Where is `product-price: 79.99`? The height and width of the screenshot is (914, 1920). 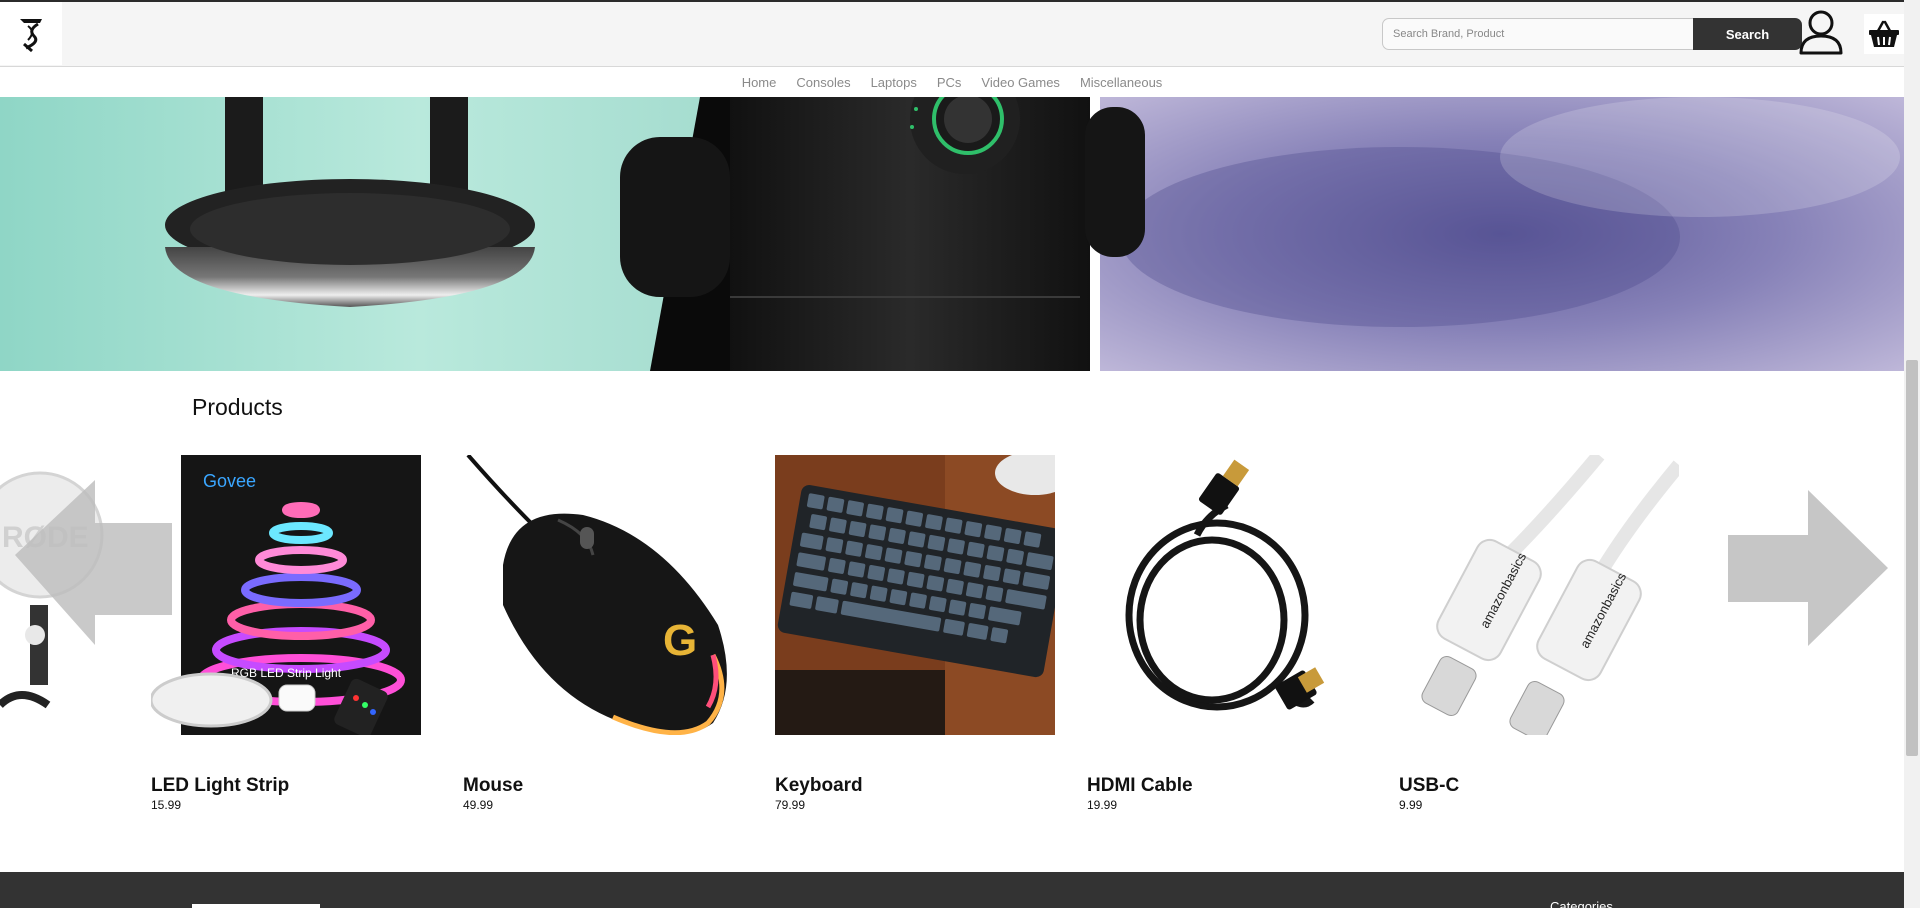
product-price: 79.99 is located at coordinates (790, 805).